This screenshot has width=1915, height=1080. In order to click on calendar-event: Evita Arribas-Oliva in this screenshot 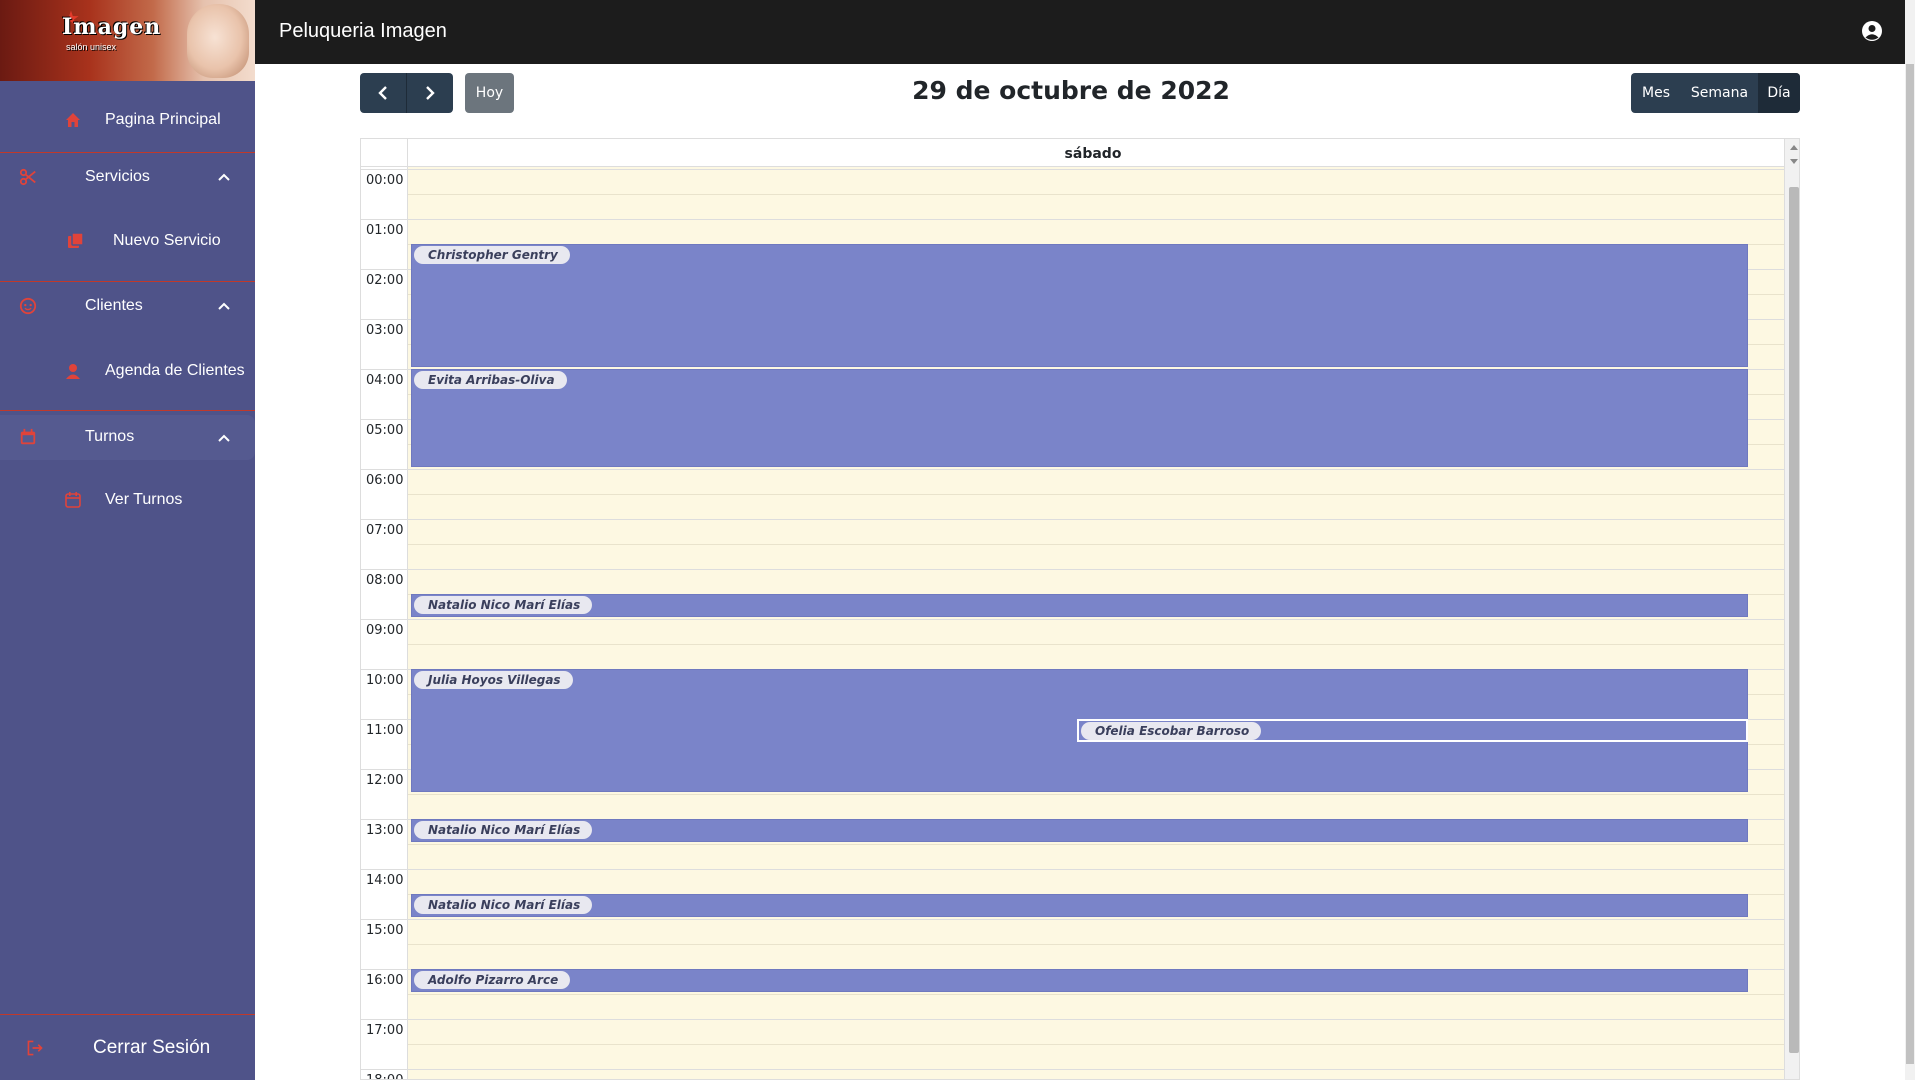, I will do `click(1079, 418)`.